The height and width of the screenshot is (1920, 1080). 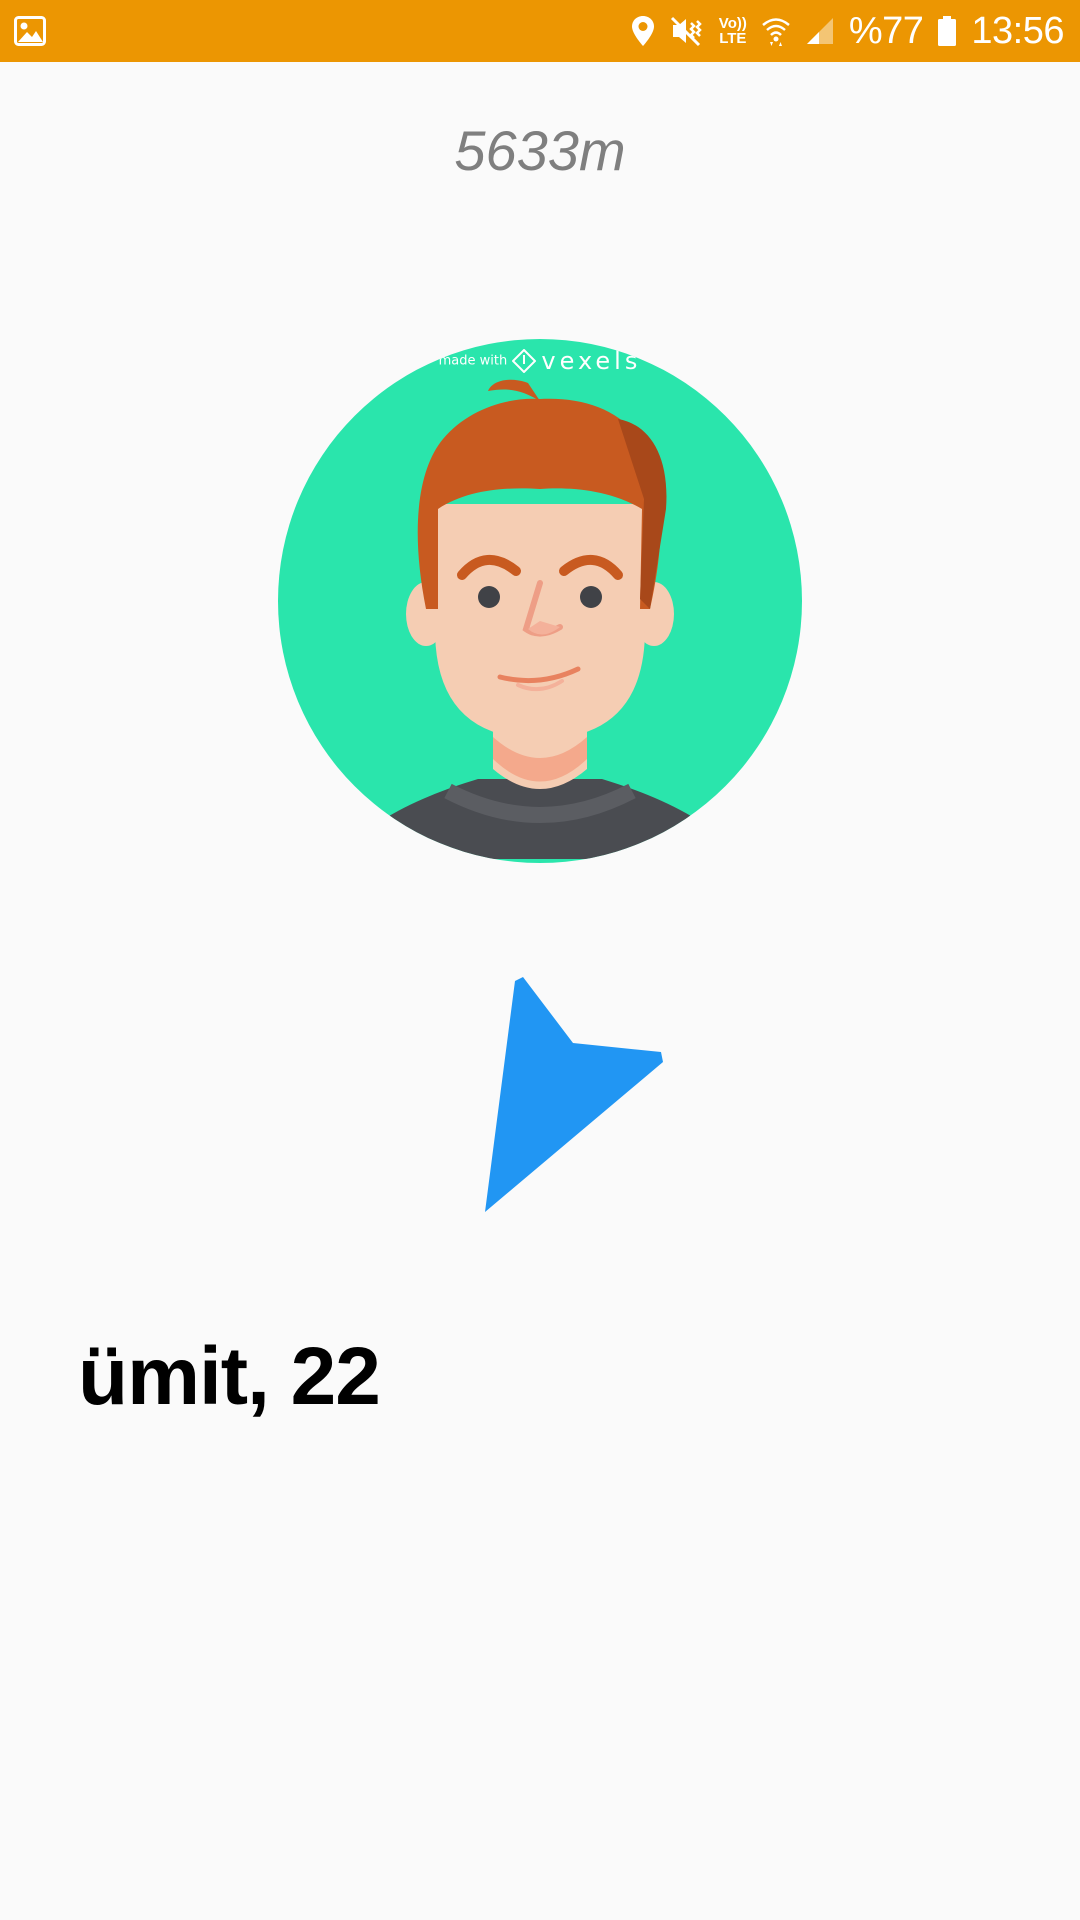 I want to click on navigation-arrow-icon, so click(x=575, y=1095).